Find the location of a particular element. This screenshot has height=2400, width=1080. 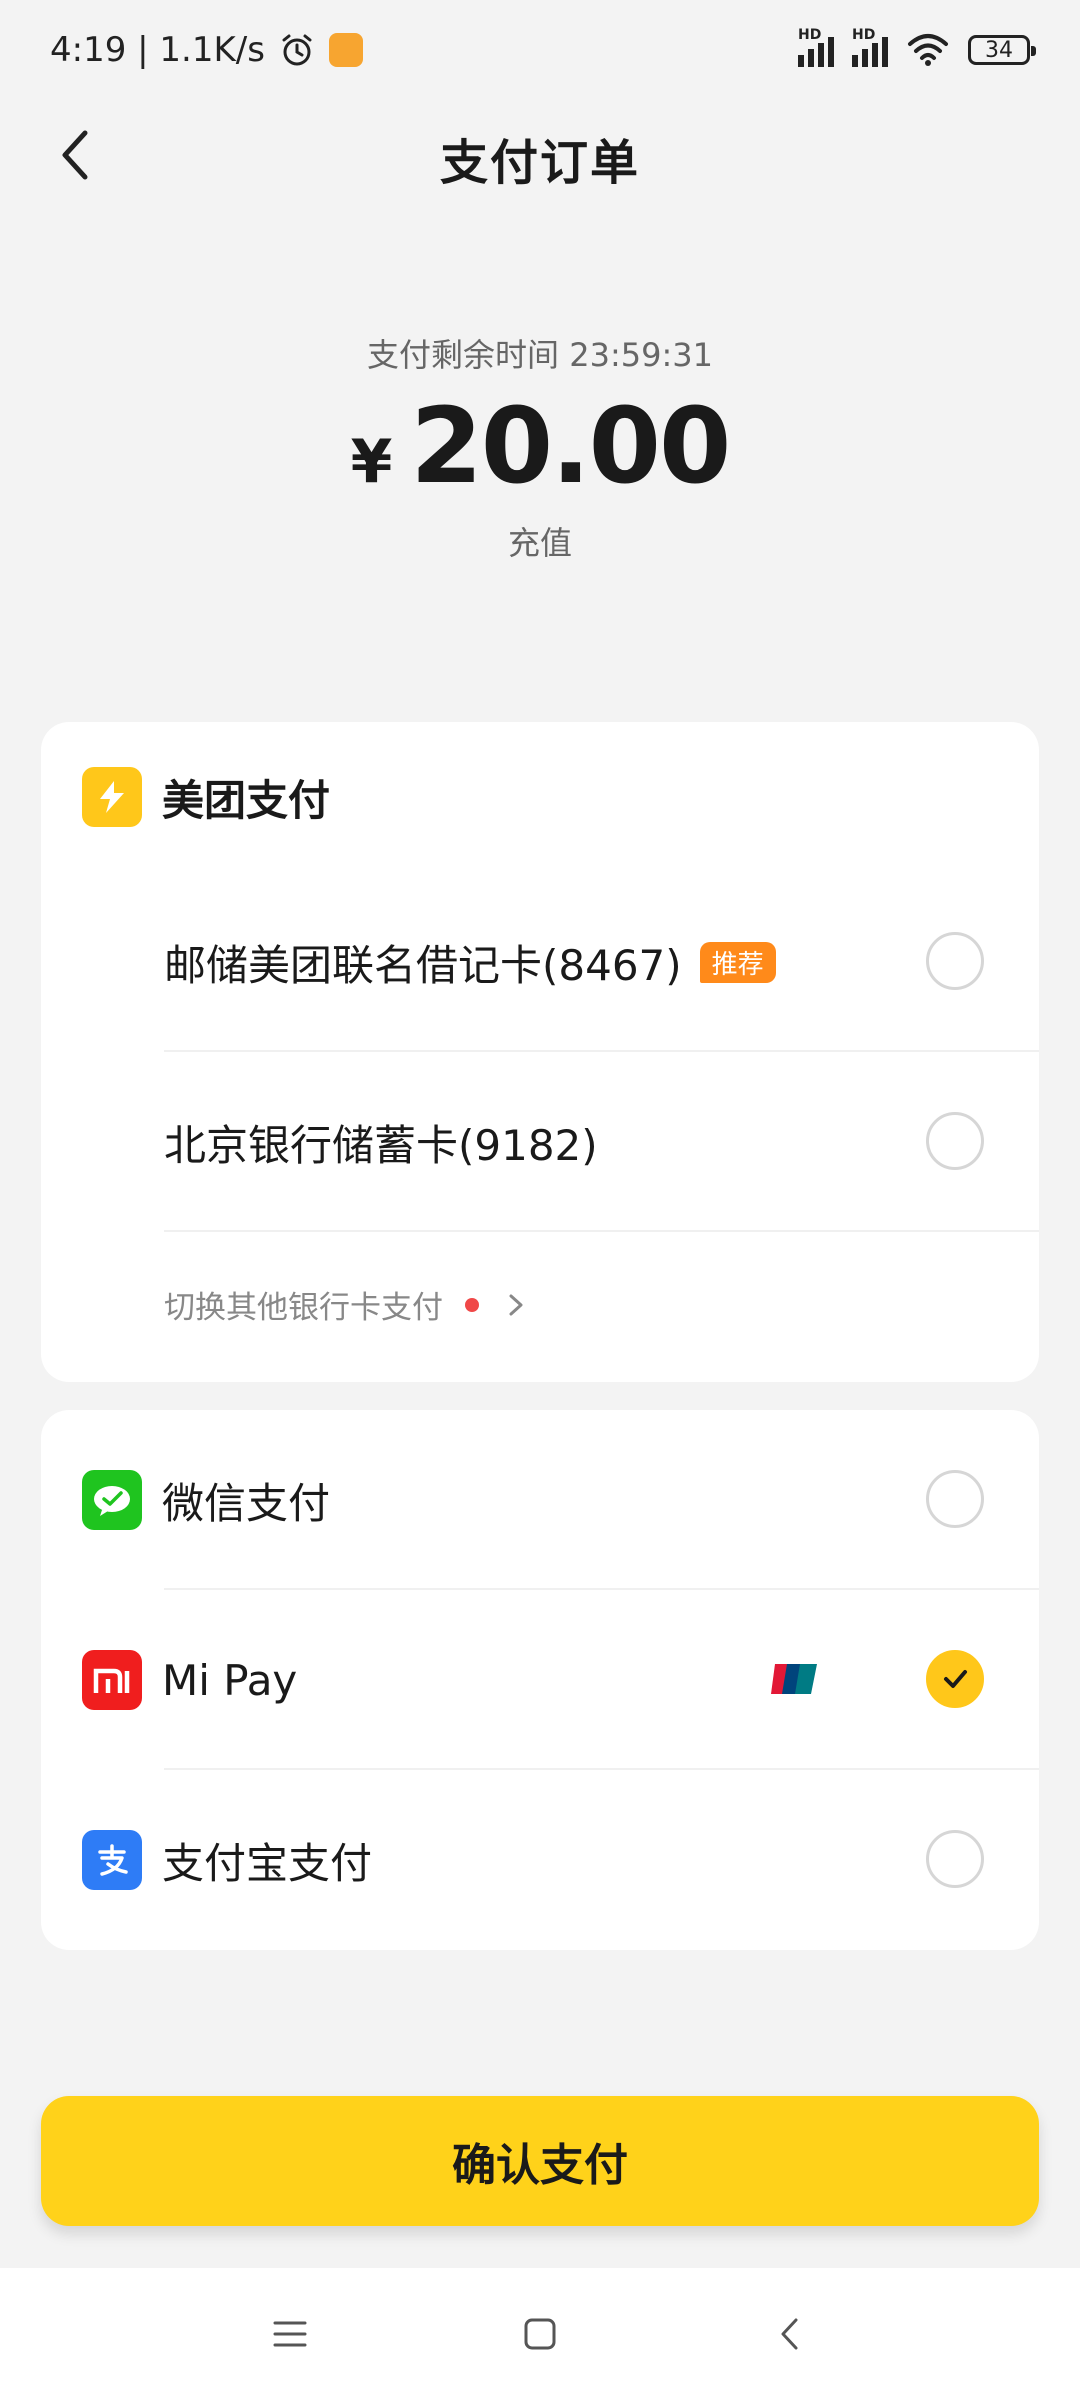

payment-option-alipay: 支付宝支付 is located at coordinates (540, 1860).